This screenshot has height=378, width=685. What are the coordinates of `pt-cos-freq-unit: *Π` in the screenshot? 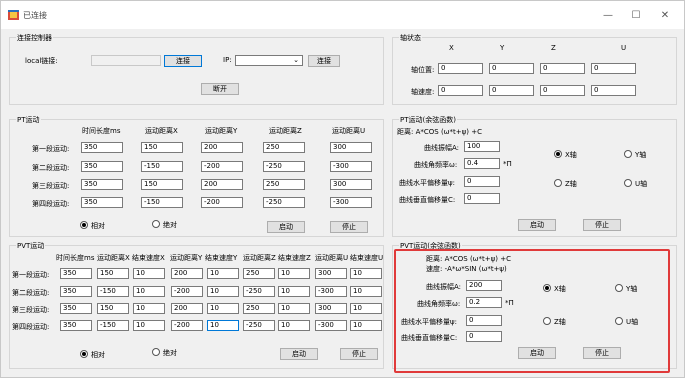 It's located at (507, 164).